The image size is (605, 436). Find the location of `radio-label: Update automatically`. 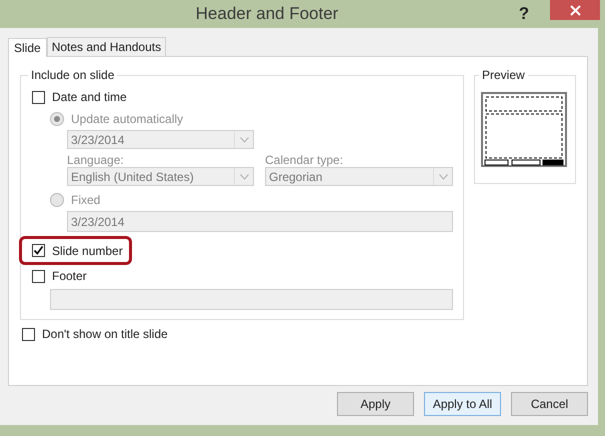

radio-label: Update automatically is located at coordinates (127, 119).